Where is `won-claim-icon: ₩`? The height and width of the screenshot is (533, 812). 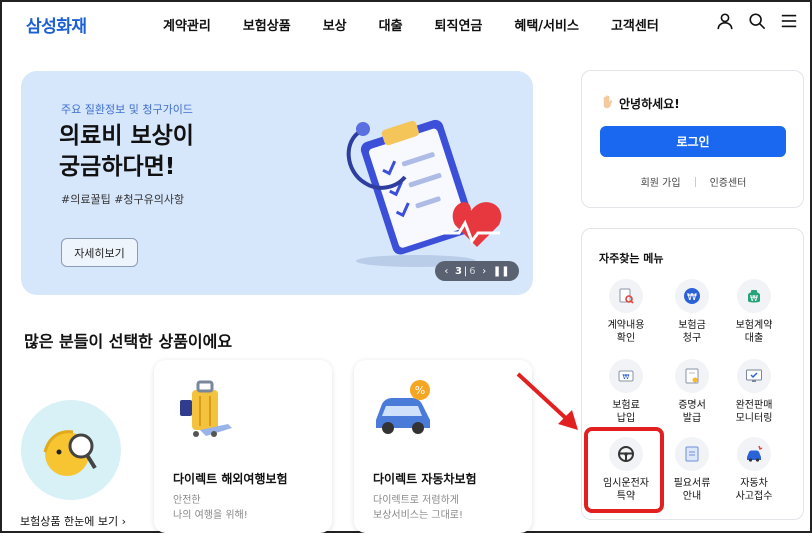 won-claim-icon: ₩ is located at coordinates (692, 296).